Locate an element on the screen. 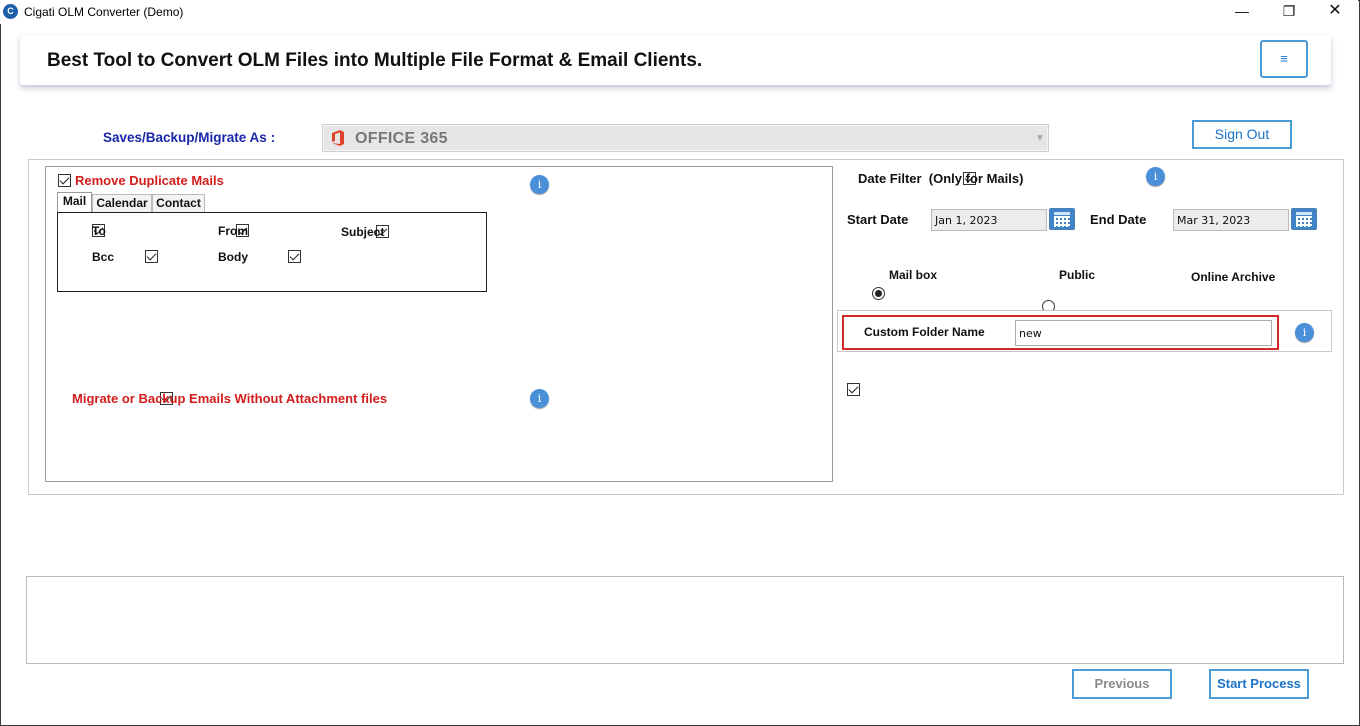 The width and height of the screenshot is (1360, 726). custom-folder-input: new is located at coordinates (1143, 333).